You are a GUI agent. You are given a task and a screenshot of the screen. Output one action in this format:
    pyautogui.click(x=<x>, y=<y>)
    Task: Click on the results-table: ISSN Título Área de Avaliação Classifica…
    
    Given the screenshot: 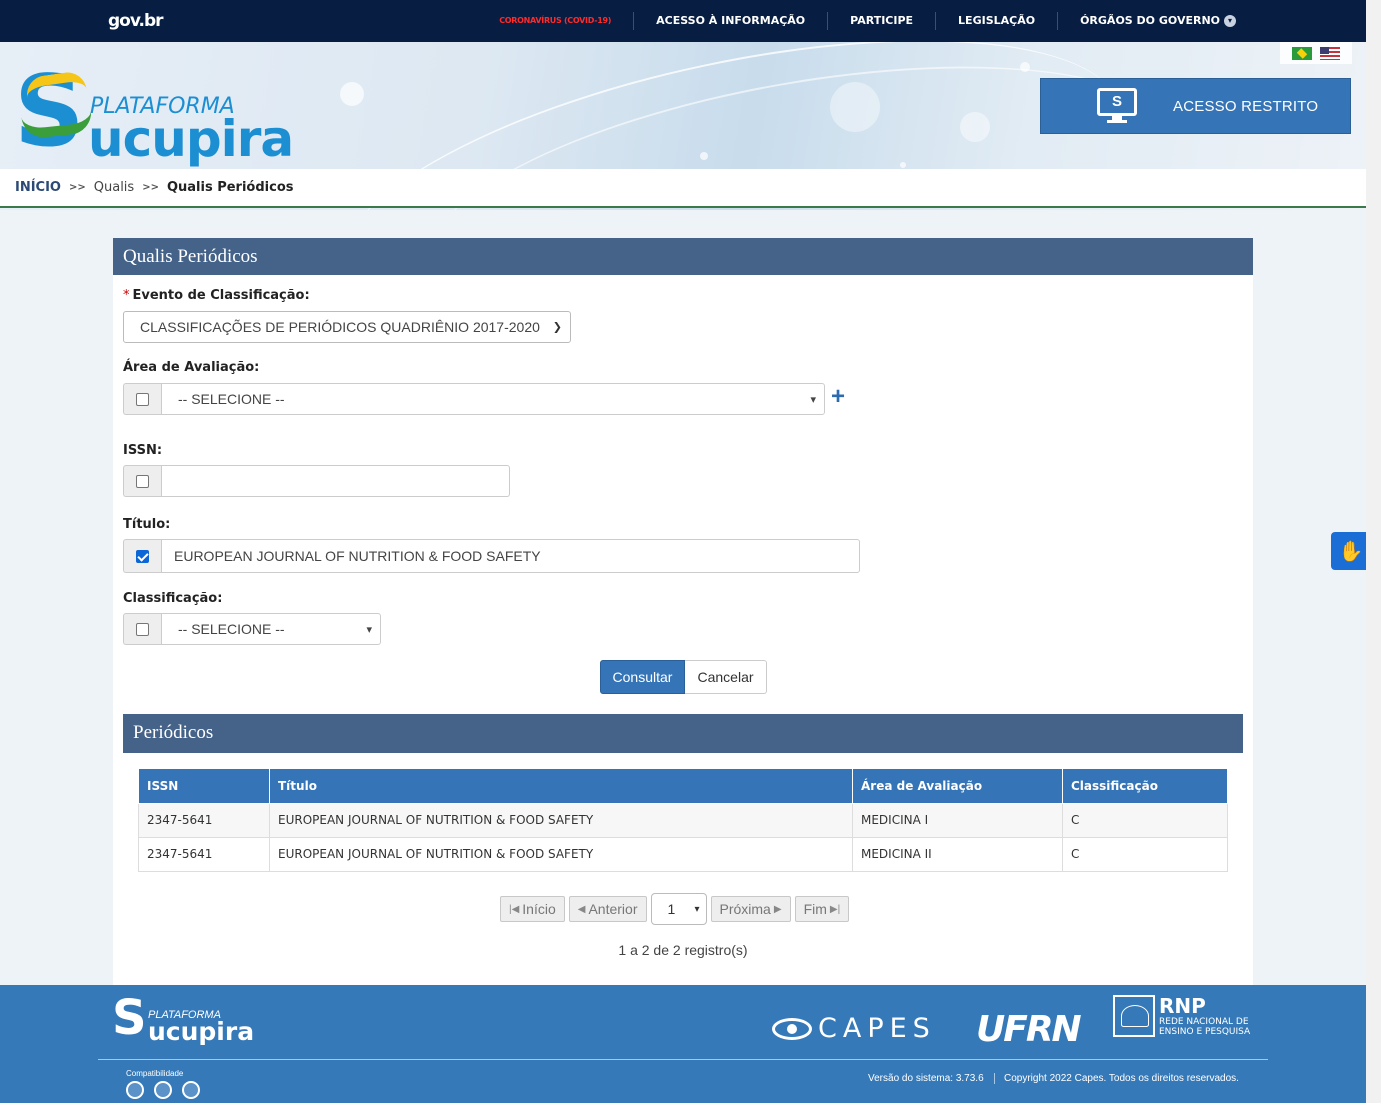 What is the action you would take?
    pyautogui.click(x=683, y=820)
    